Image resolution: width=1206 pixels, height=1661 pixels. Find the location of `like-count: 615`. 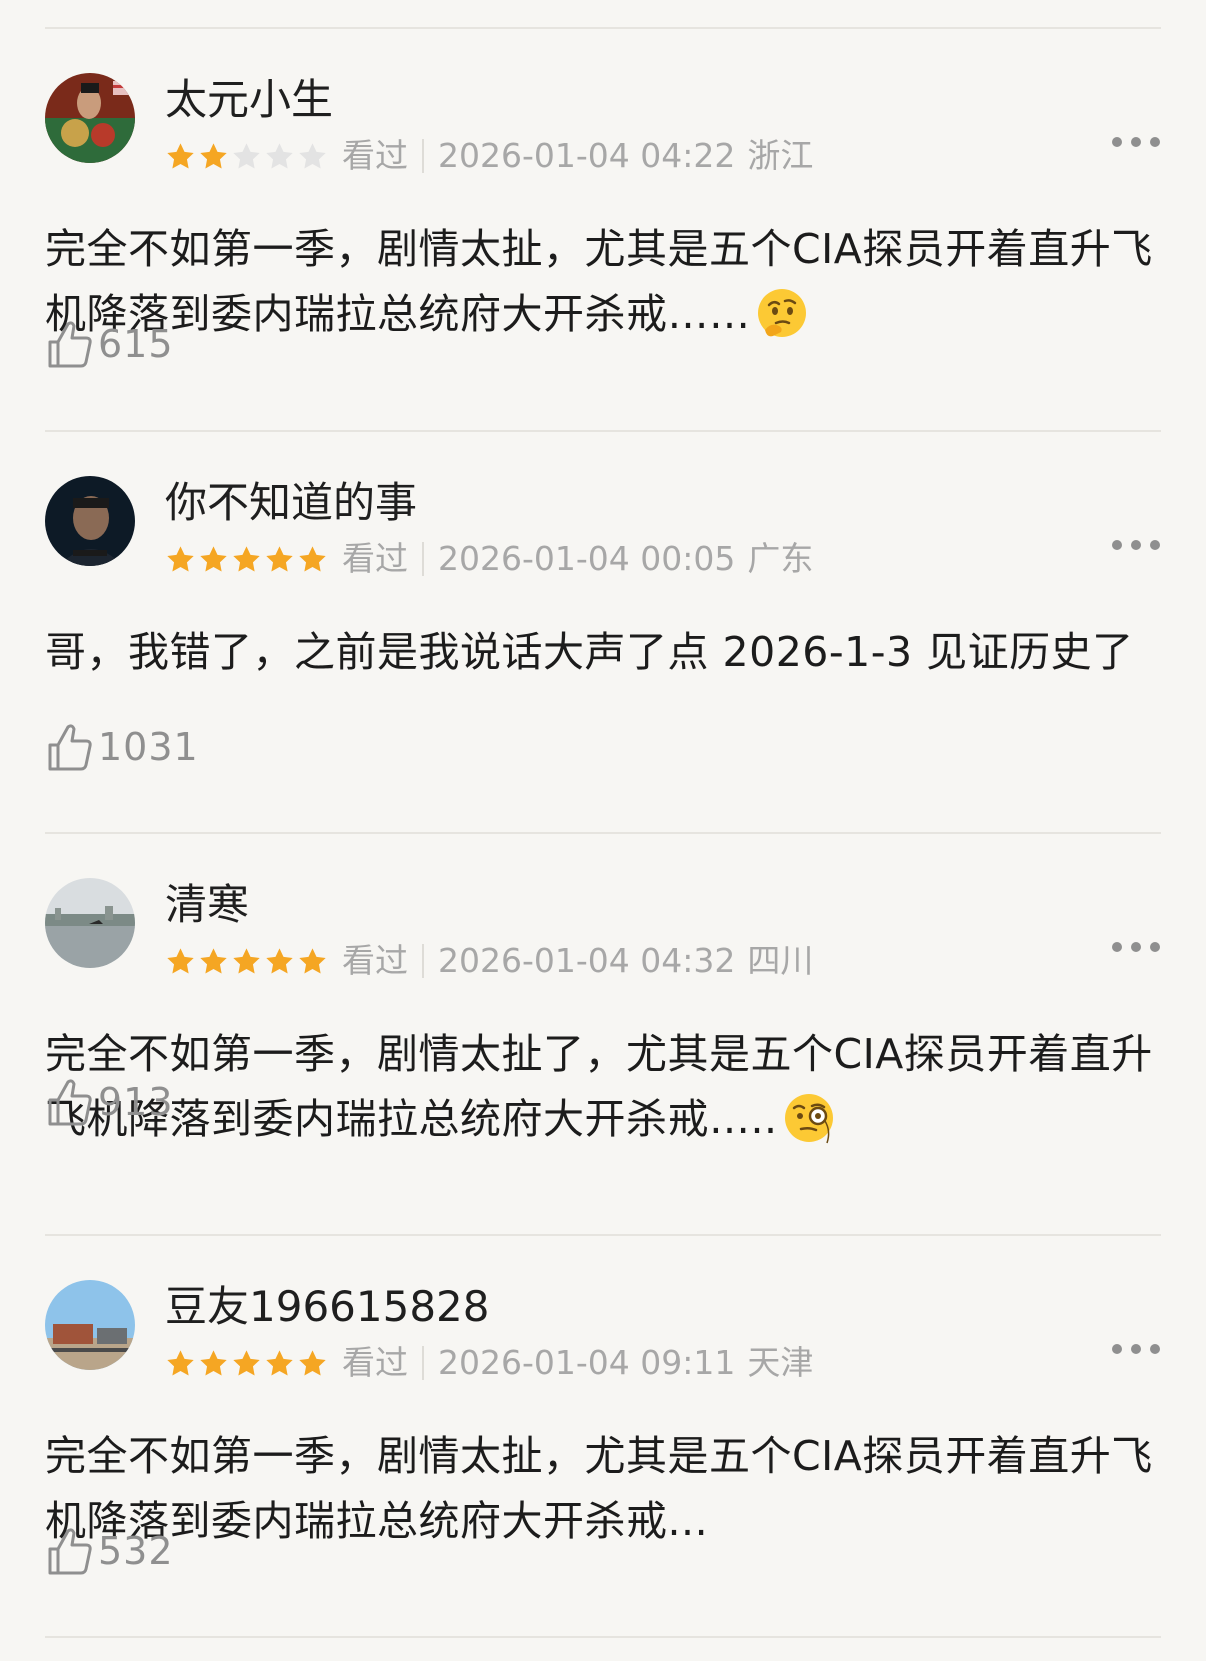

like-count: 615 is located at coordinates (136, 344).